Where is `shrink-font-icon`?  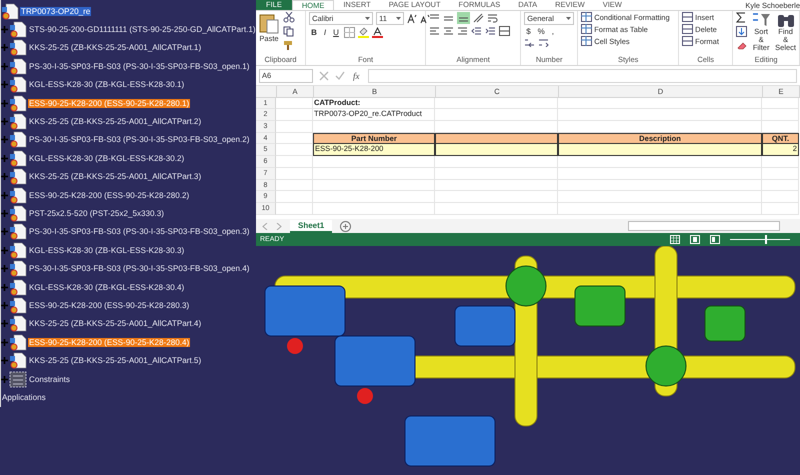 shrink-font-icon is located at coordinates (425, 19).